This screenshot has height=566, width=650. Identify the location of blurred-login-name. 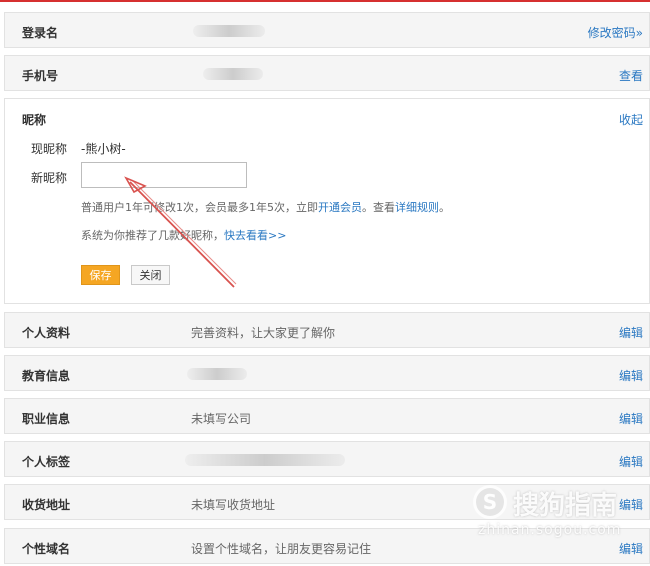
(229, 31).